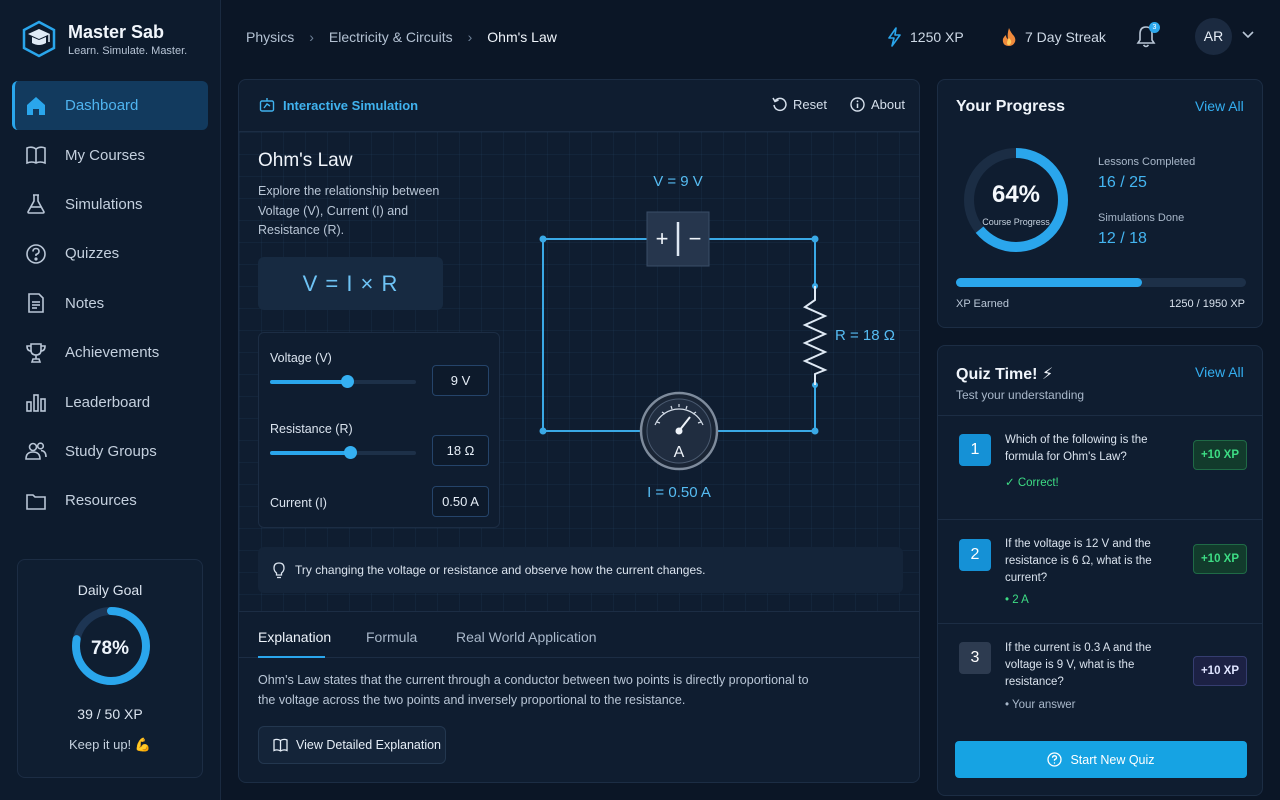  Describe the element at coordinates (128, 51) in the screenshot. I see `brand-tagline: Learn. Simulate. Master.` at that location.